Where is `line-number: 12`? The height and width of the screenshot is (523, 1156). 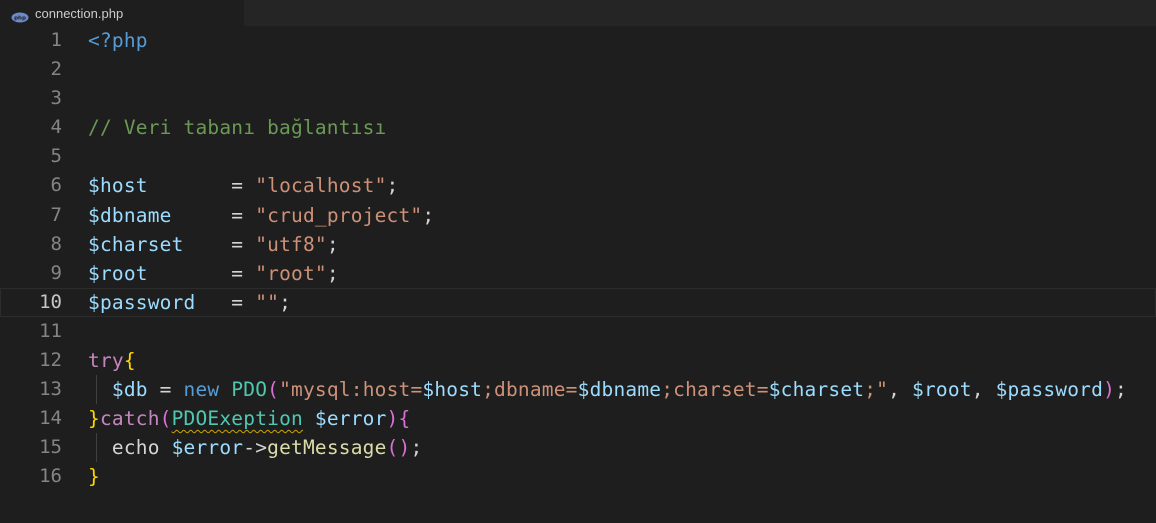
line-number: 12 is located at coordinates (50, 360).